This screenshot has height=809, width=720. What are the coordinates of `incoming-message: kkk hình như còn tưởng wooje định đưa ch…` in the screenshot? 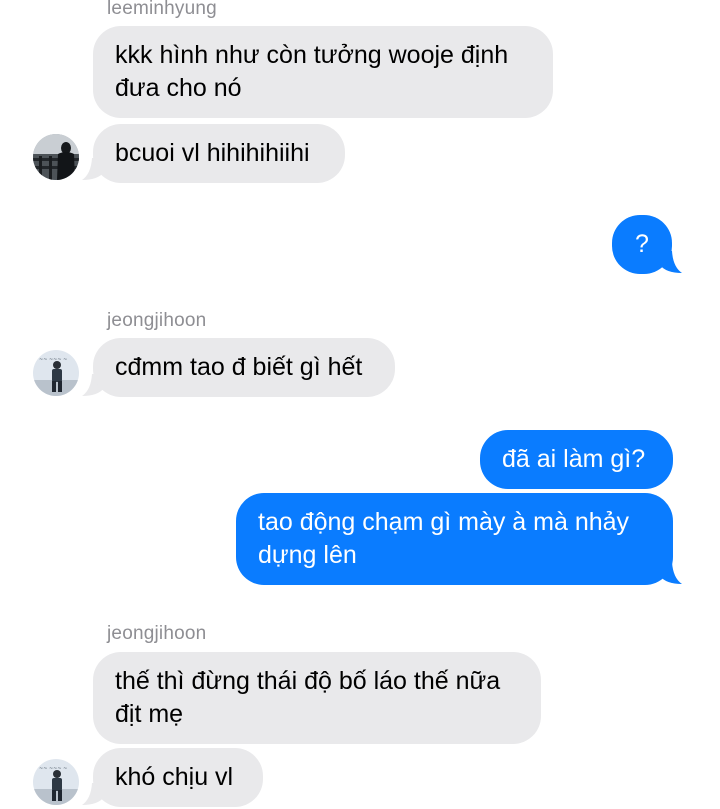 It's located at (323, 72).